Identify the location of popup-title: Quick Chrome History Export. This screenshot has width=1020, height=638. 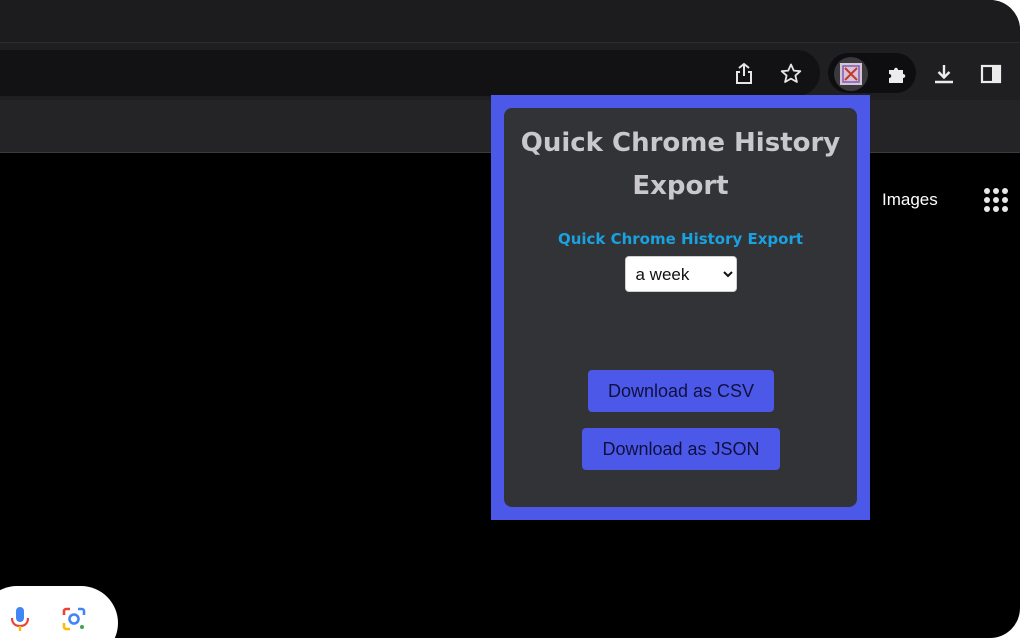
(680, 164).